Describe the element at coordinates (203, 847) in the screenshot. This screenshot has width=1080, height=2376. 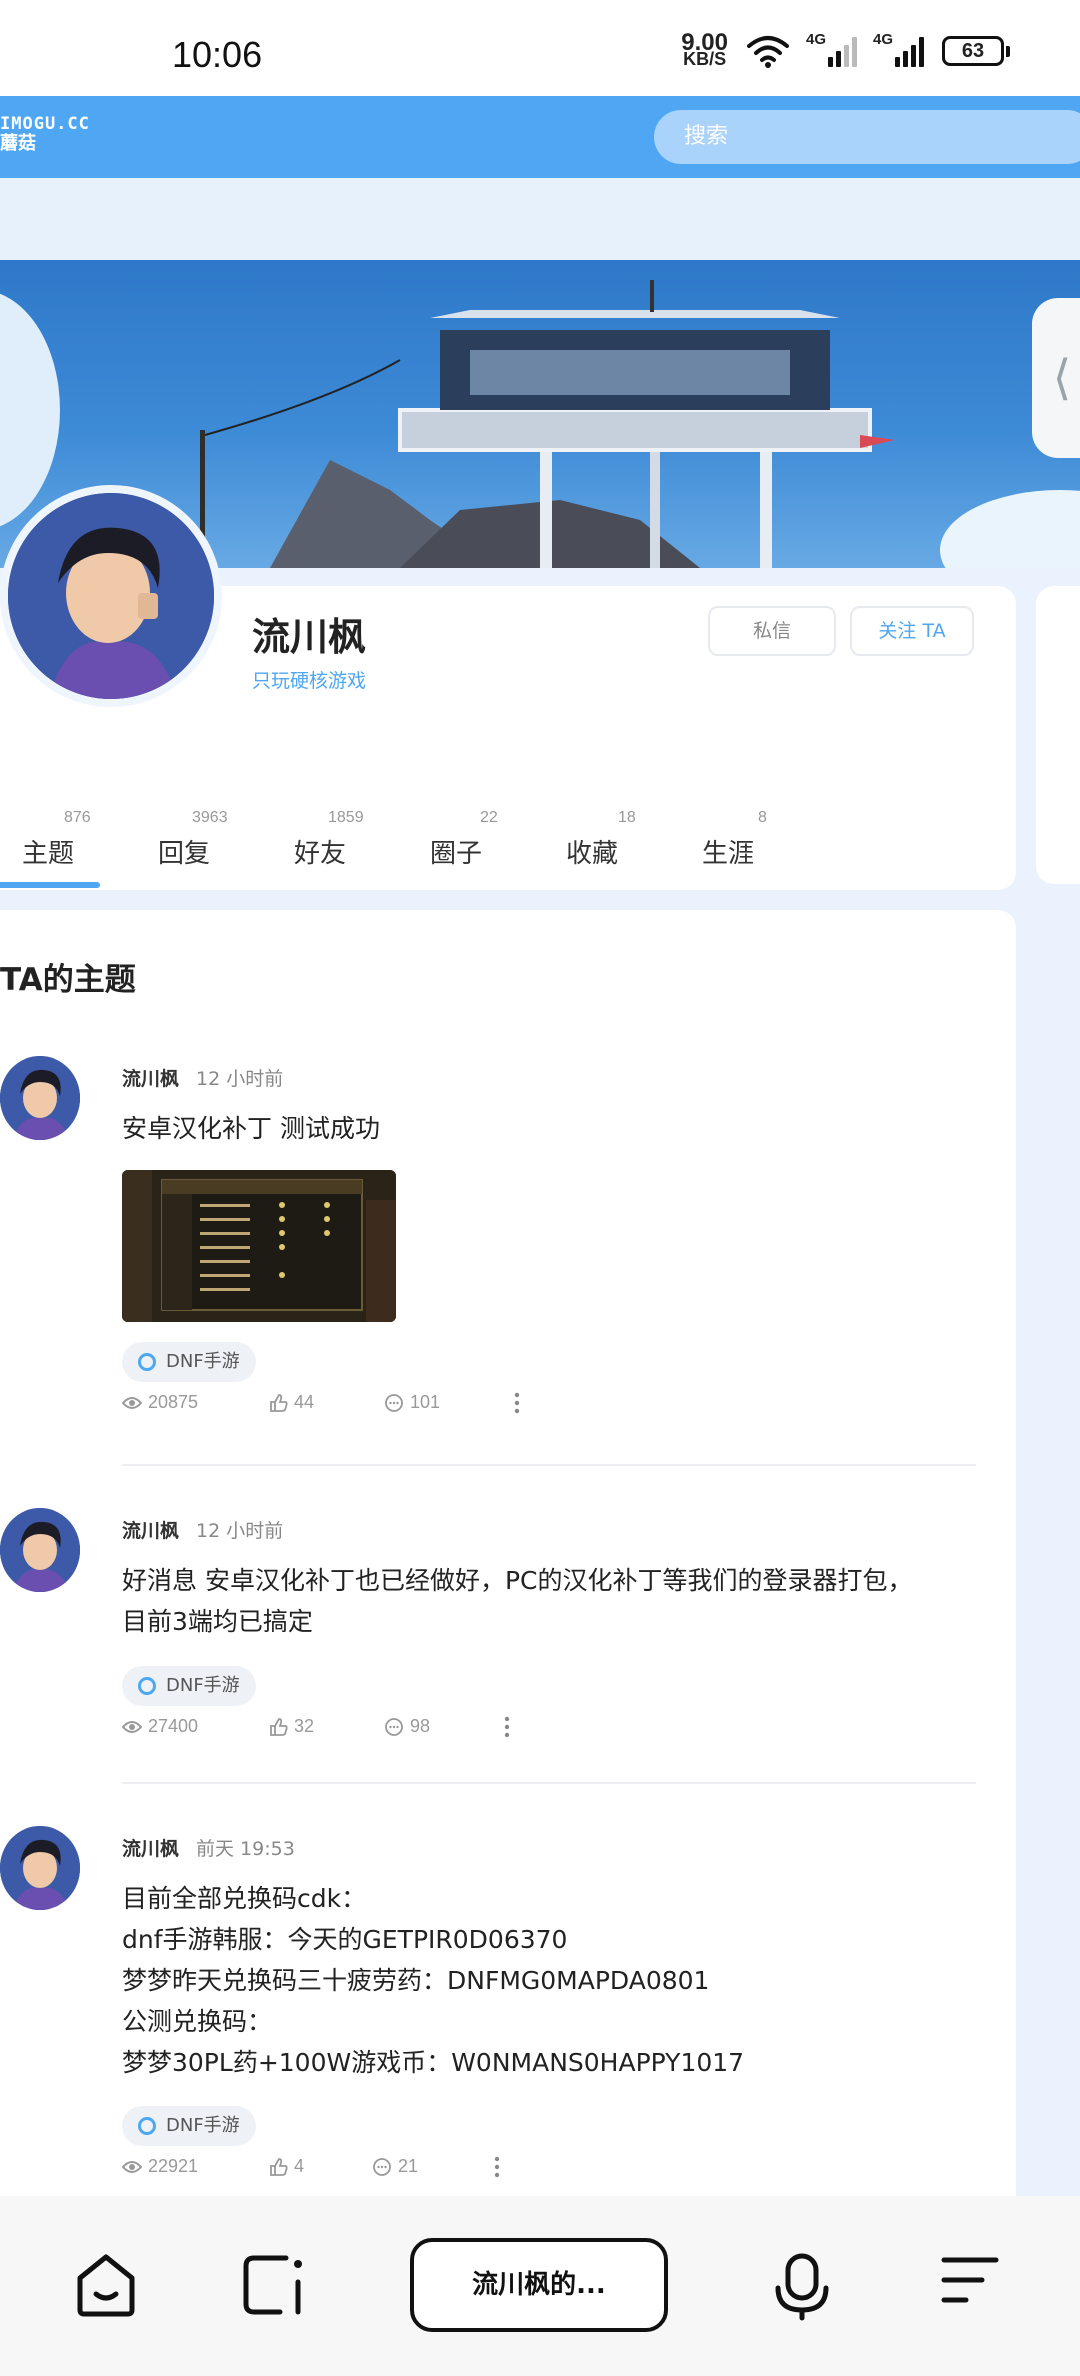
I see `tab-replies: 3963 回复` at that location.